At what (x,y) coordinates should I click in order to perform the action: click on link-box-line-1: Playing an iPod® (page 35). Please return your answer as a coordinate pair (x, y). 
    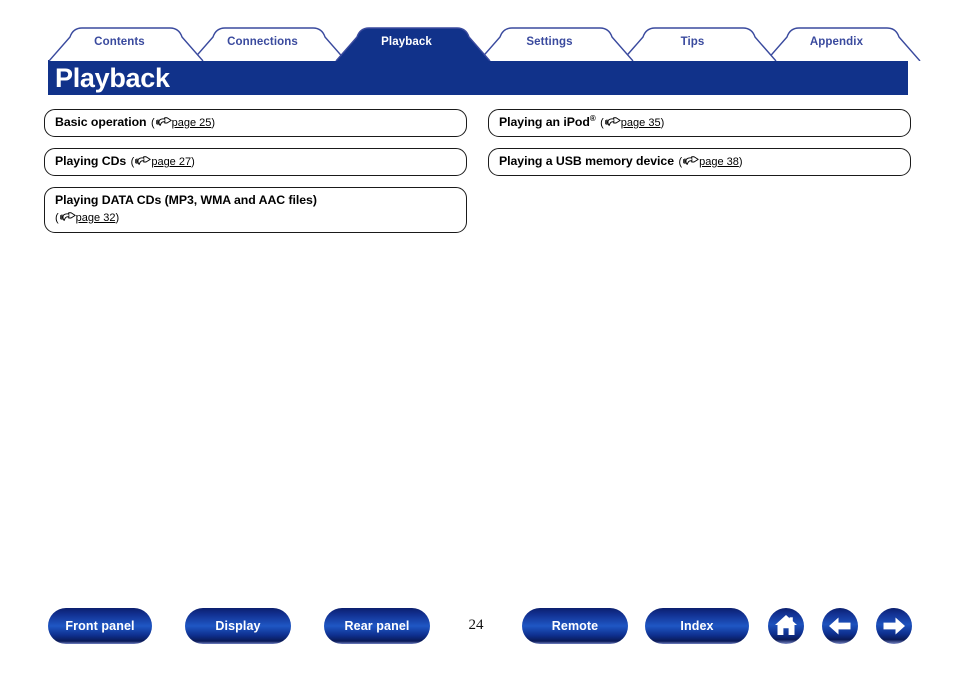
    Looking at the image, I should click on (699, 122).